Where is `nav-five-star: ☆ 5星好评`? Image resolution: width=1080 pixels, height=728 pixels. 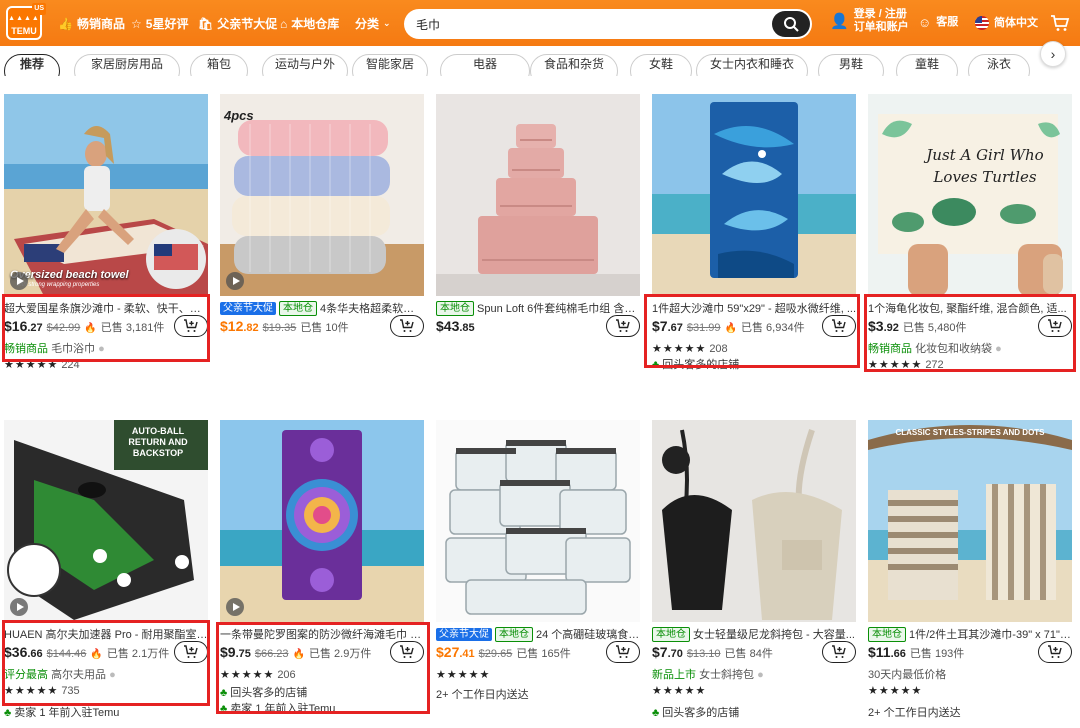
nav-five-star: ☆ 5星好评 is located at coordinates (159, 23).